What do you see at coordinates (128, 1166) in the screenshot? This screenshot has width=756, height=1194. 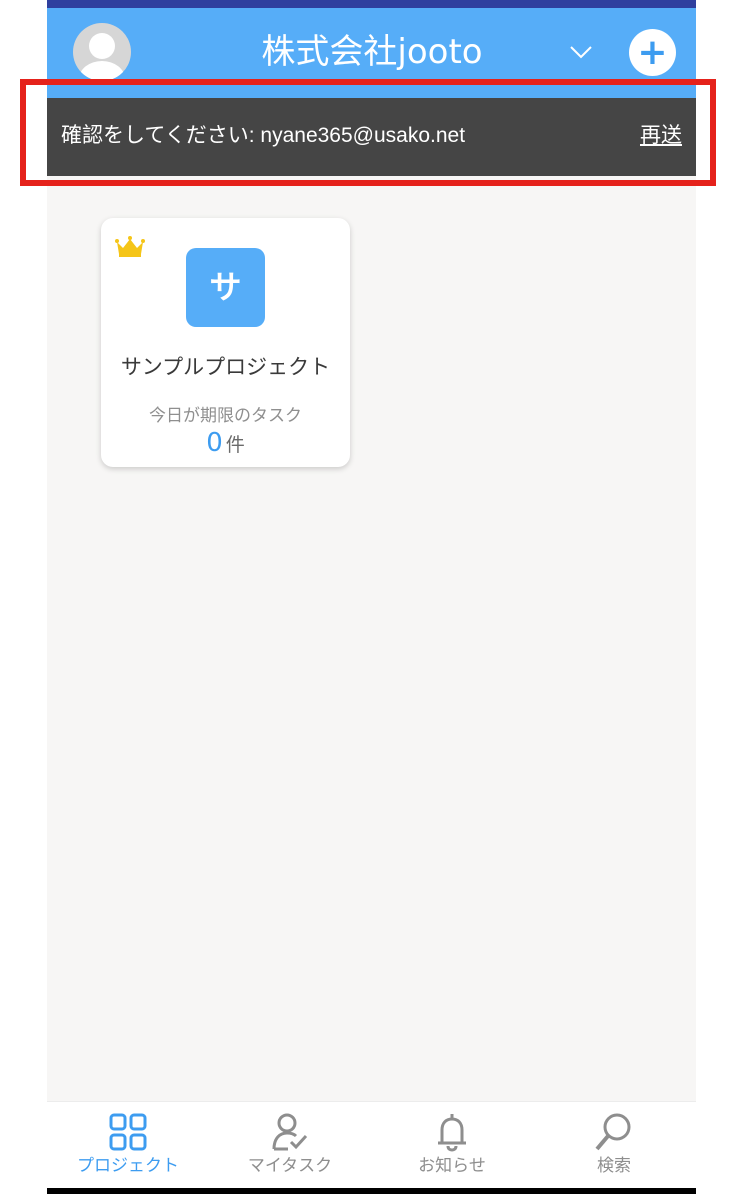 I see `tab-projects-label: プロジェクト` at bounding box center [128, 1166].